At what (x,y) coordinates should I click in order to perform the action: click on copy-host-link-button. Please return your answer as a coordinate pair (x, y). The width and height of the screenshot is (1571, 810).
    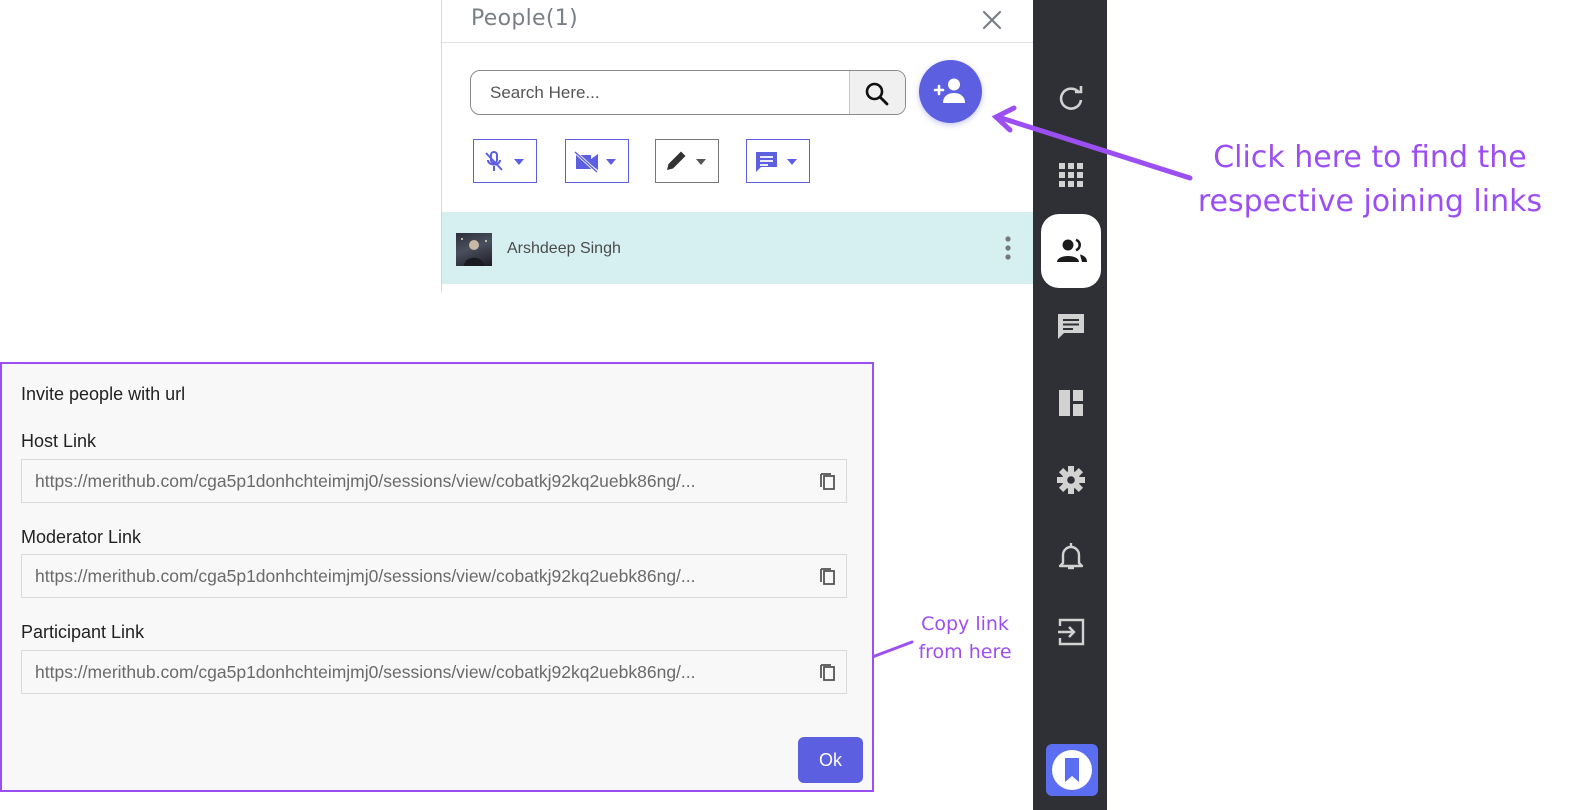
    Looking at the image, I should click on (828, 481).